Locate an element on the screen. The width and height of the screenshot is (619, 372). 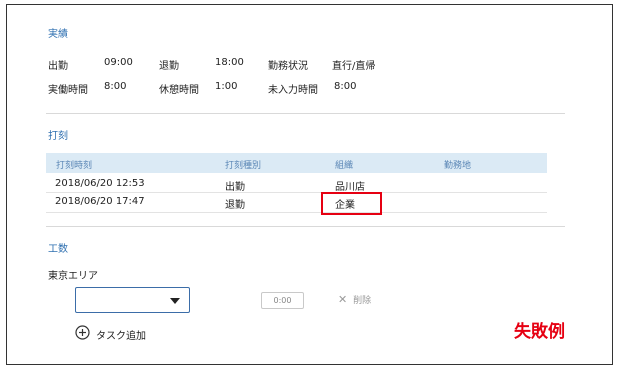
results-section-title: 実績 is located at coordinates (58, 34).